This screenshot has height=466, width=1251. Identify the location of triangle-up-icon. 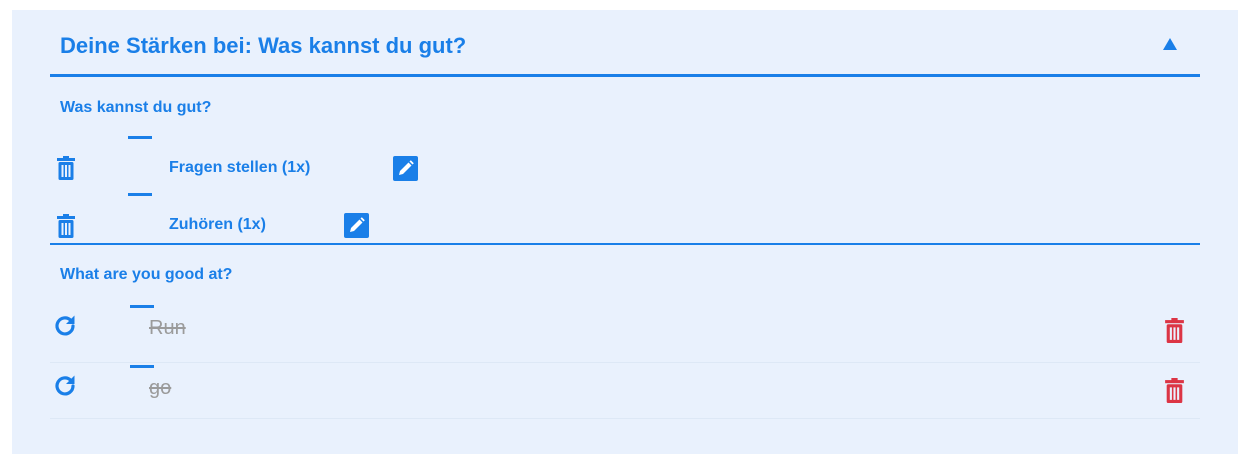
(1170, 44).